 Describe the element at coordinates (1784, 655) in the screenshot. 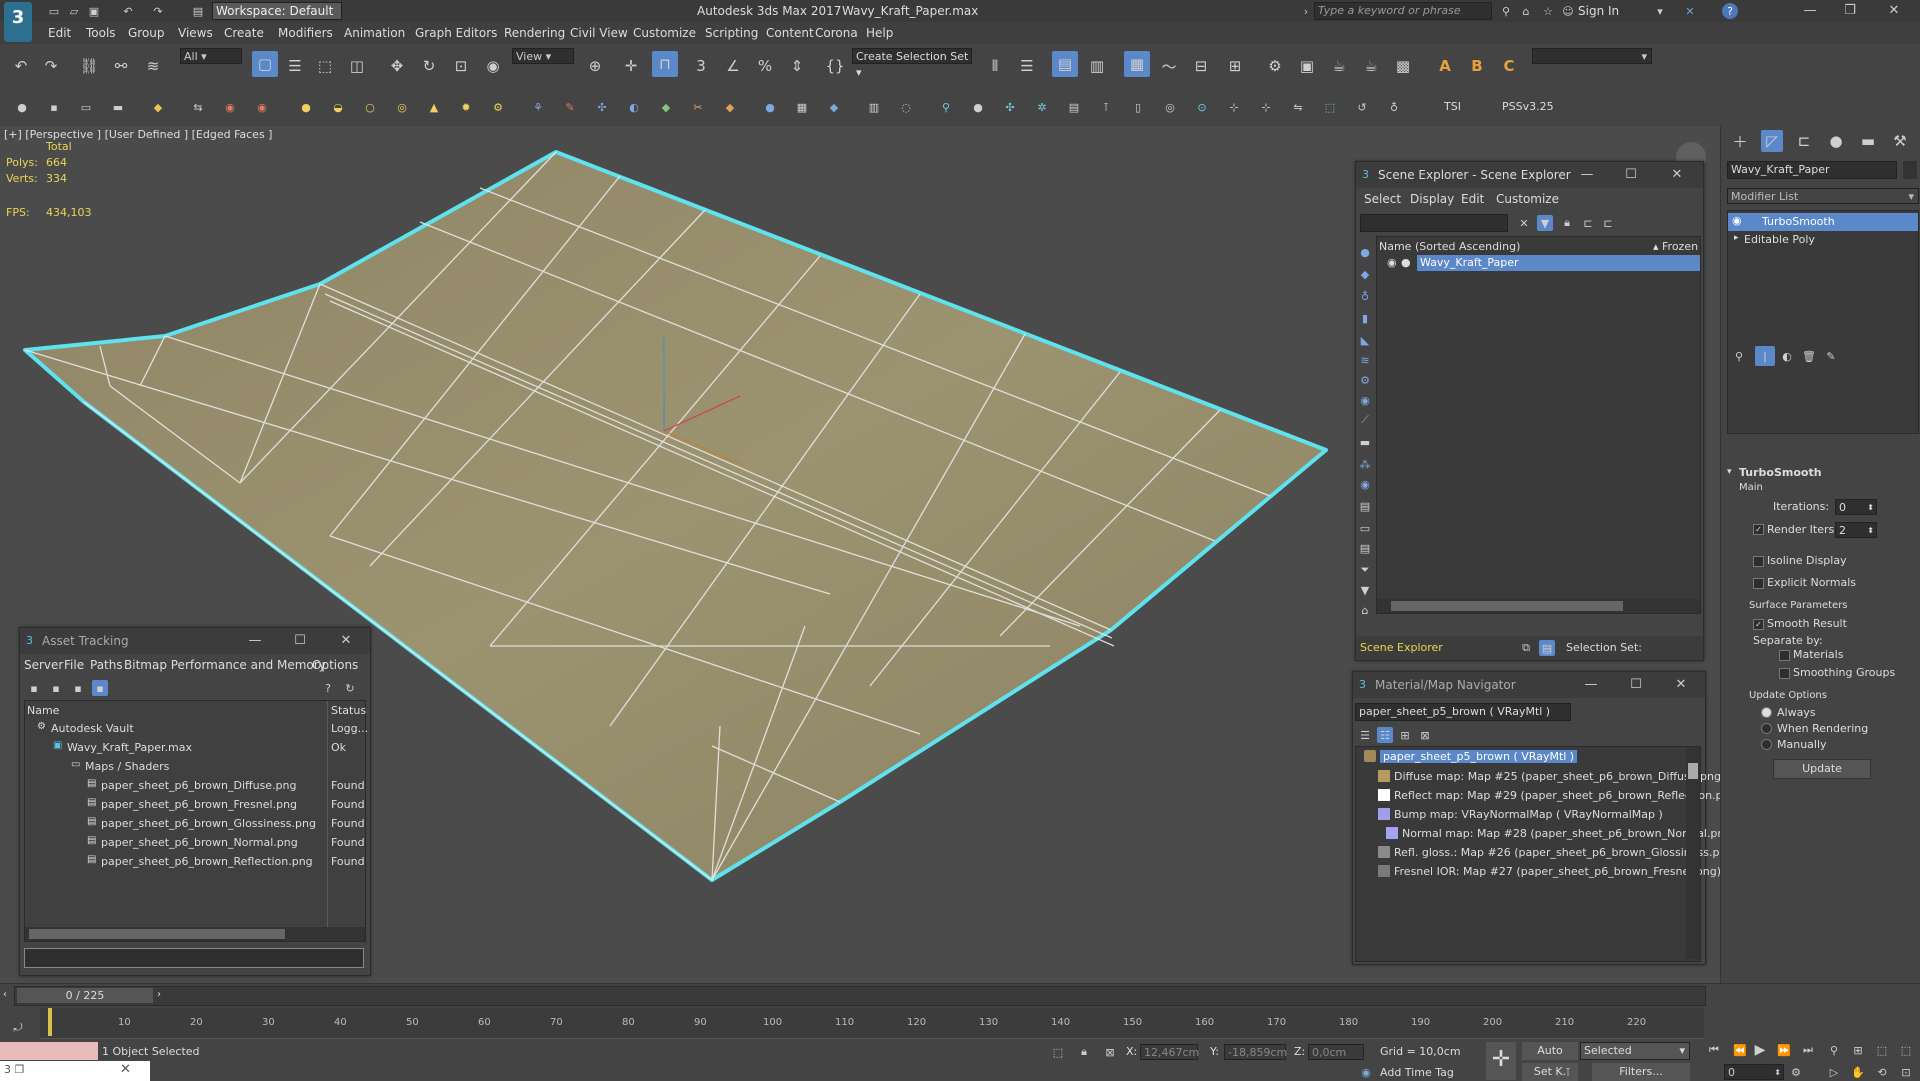

I see `separate-materials-checkbox` at that location.